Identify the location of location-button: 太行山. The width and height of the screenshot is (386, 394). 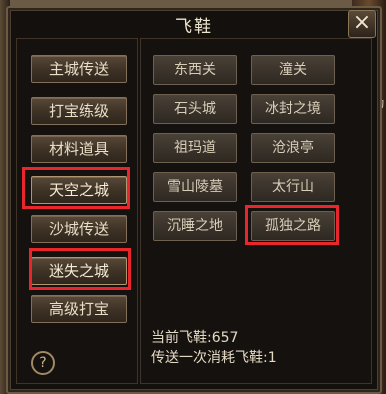
(293, 187).